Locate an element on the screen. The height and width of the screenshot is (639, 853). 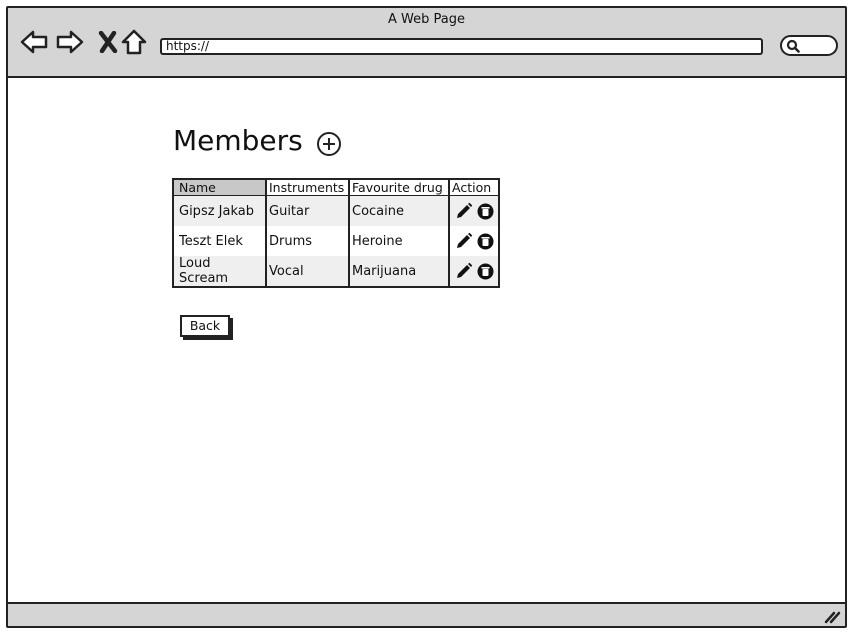
cell-name: Teszt Elek is located at coordinates (211, 241).